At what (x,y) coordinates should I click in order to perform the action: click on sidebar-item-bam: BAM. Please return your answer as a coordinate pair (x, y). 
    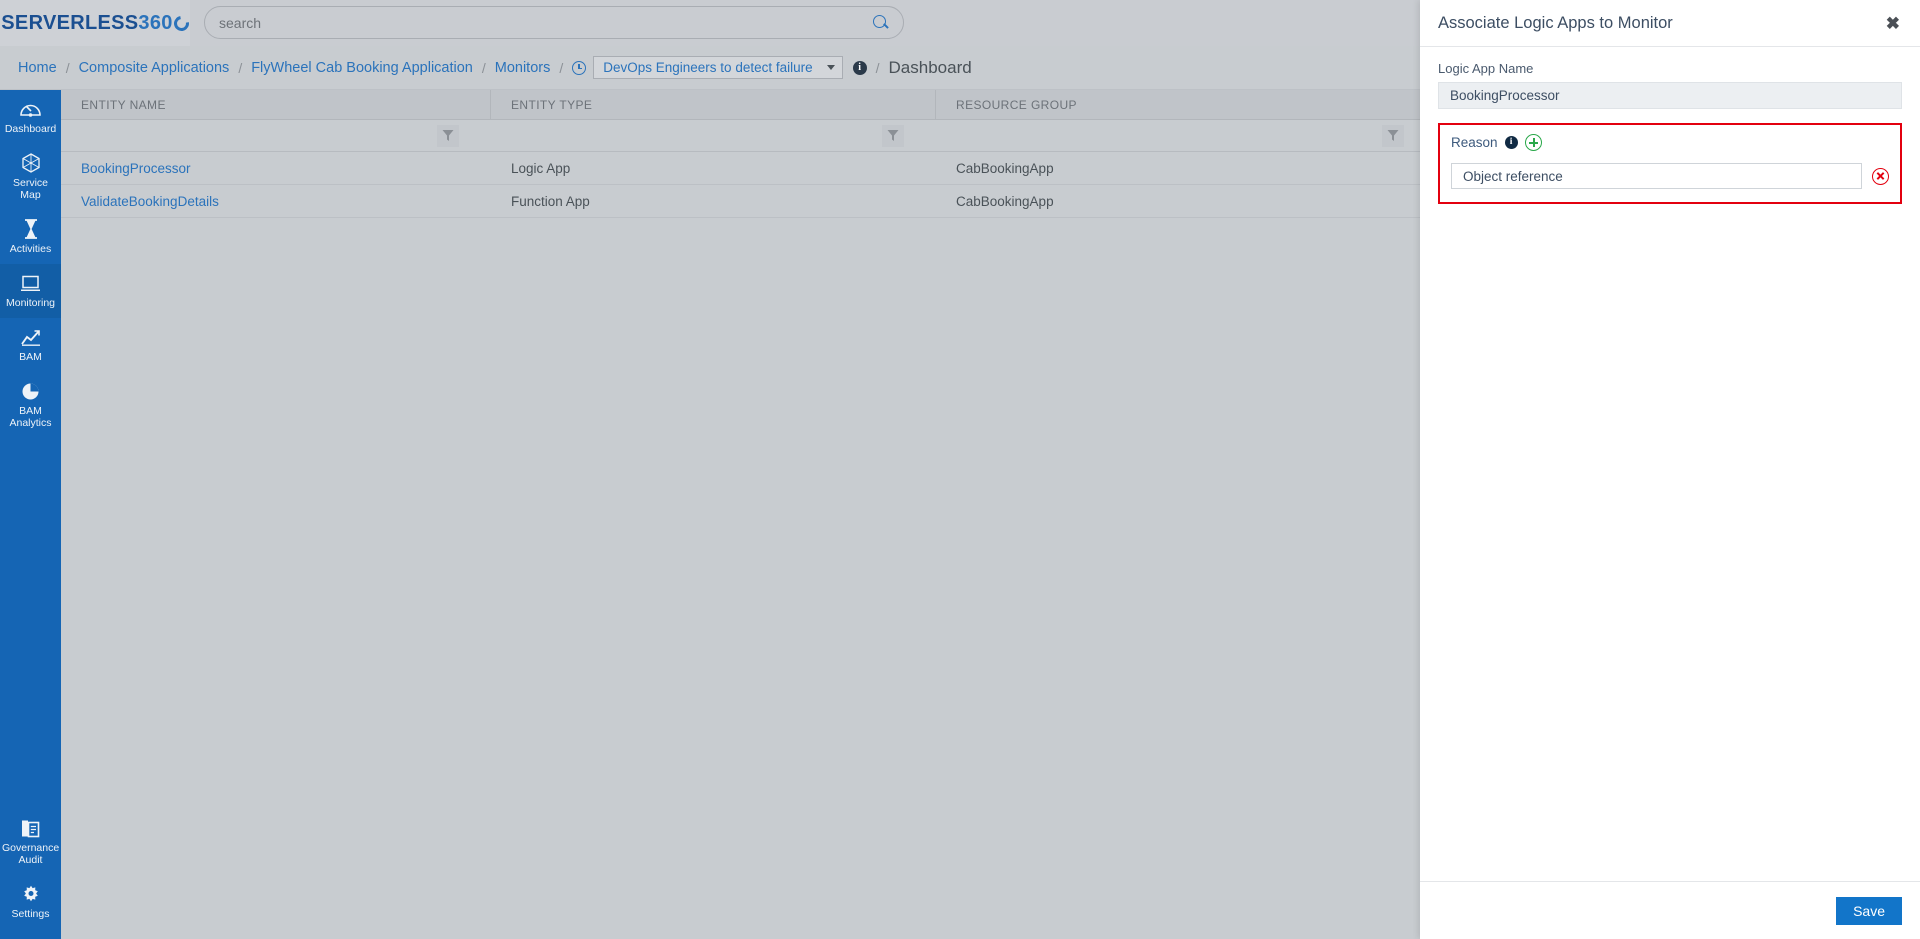
    Looking at the image, I should click on (30, 345).